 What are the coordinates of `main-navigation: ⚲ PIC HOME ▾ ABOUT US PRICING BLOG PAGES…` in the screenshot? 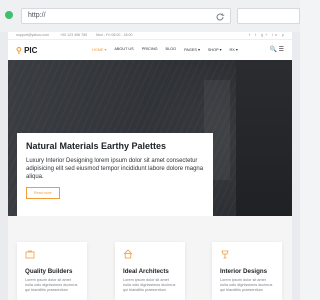 It's located at (150, 50).